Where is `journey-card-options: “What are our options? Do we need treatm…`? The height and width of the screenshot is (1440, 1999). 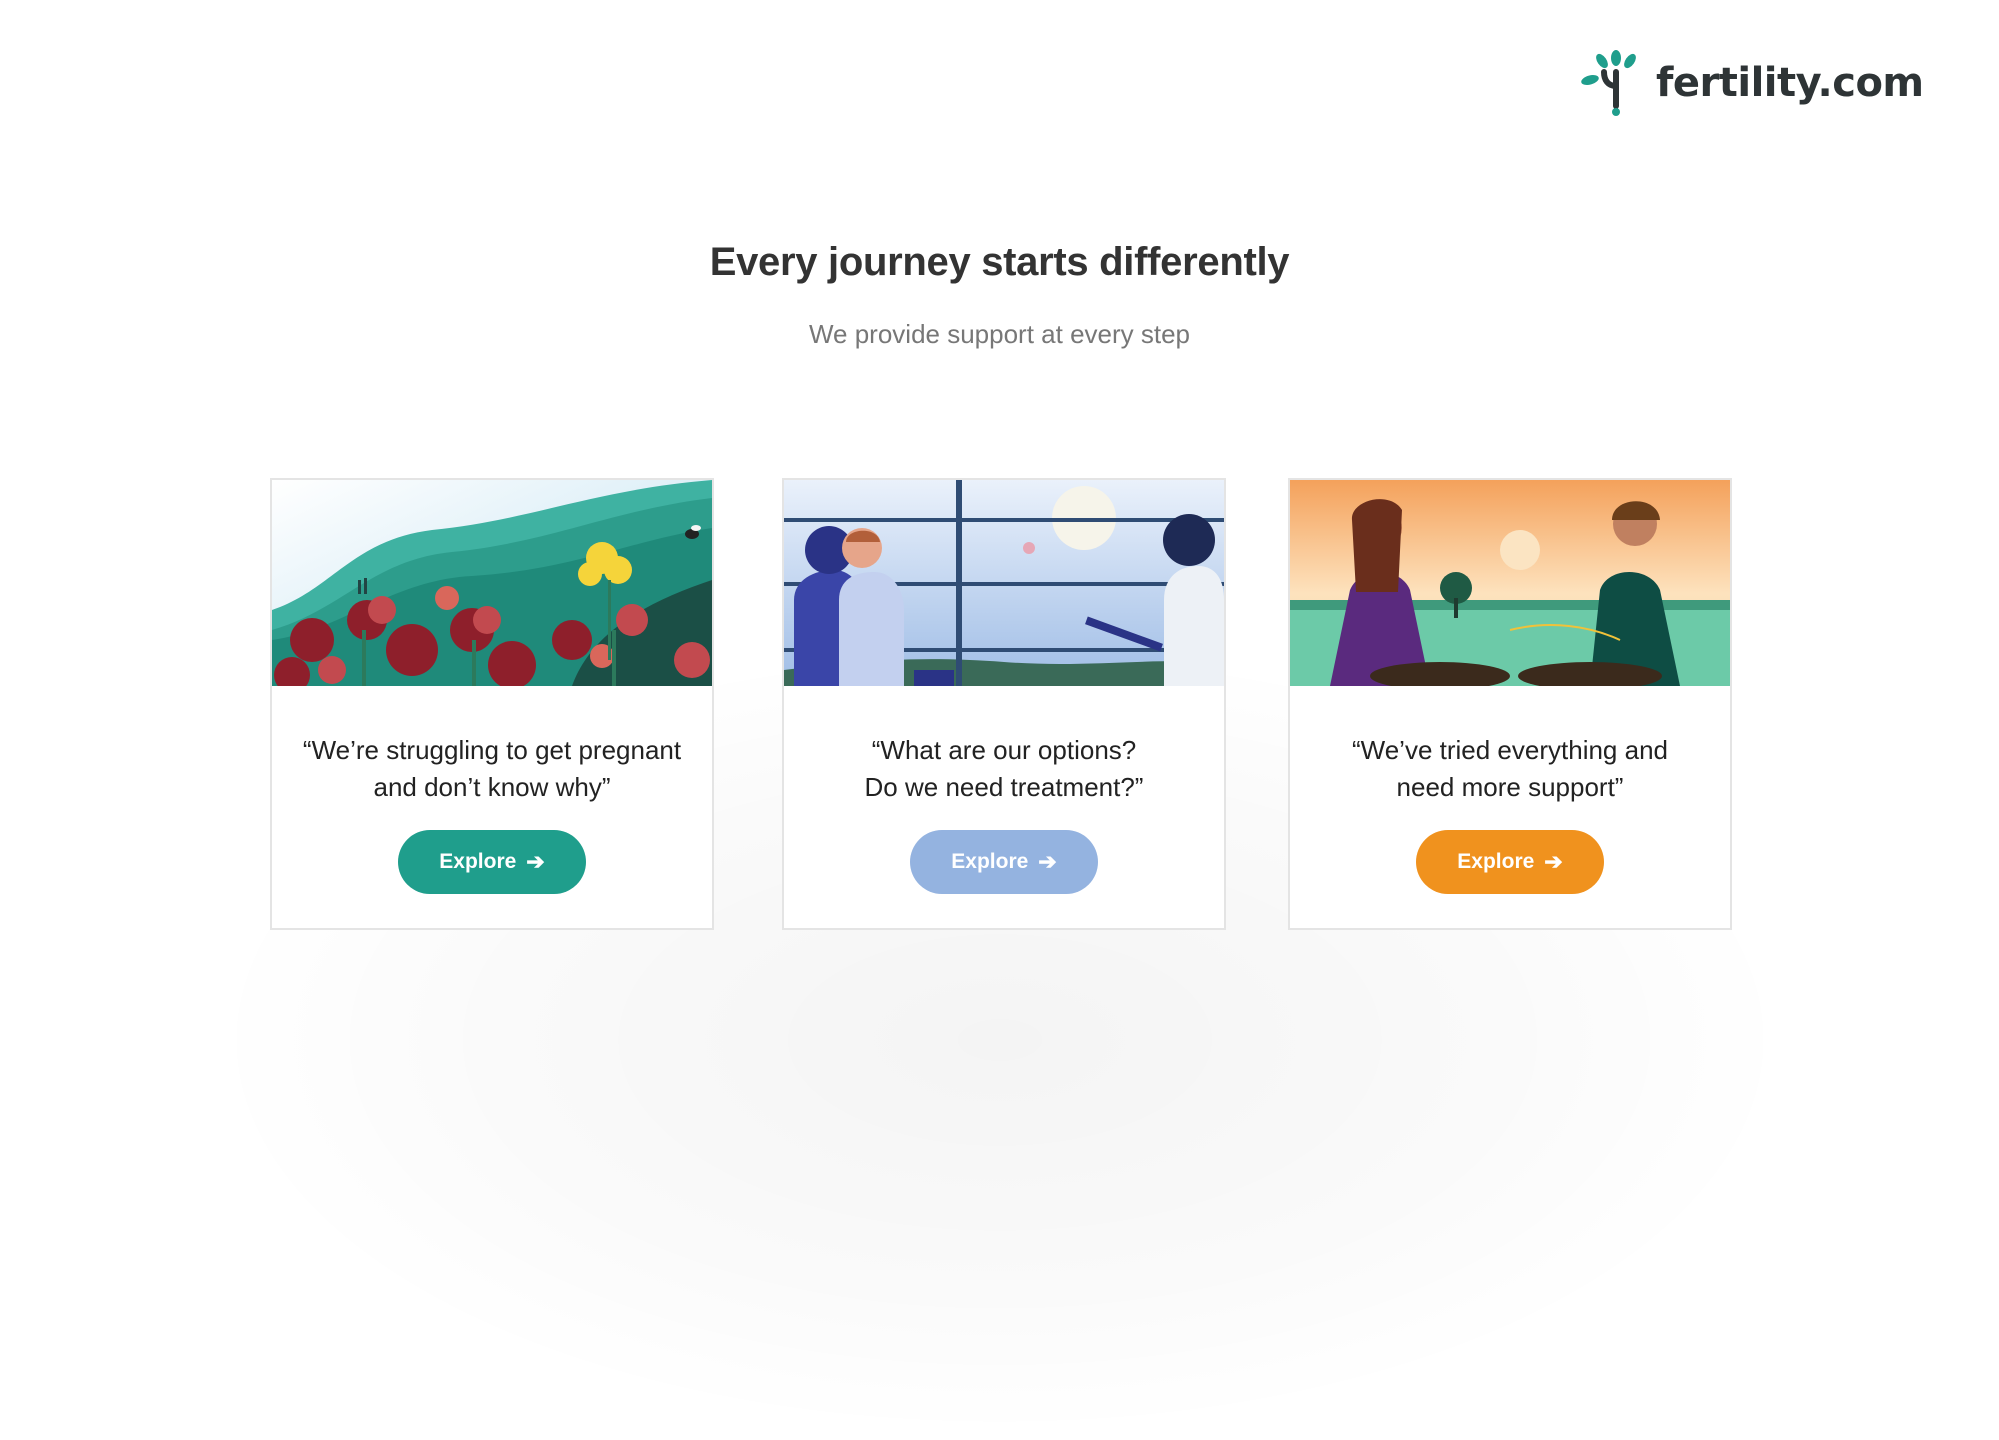
journey-card-options: “What are our options? Do we need treatm… is located at coordinates (1004, 704).